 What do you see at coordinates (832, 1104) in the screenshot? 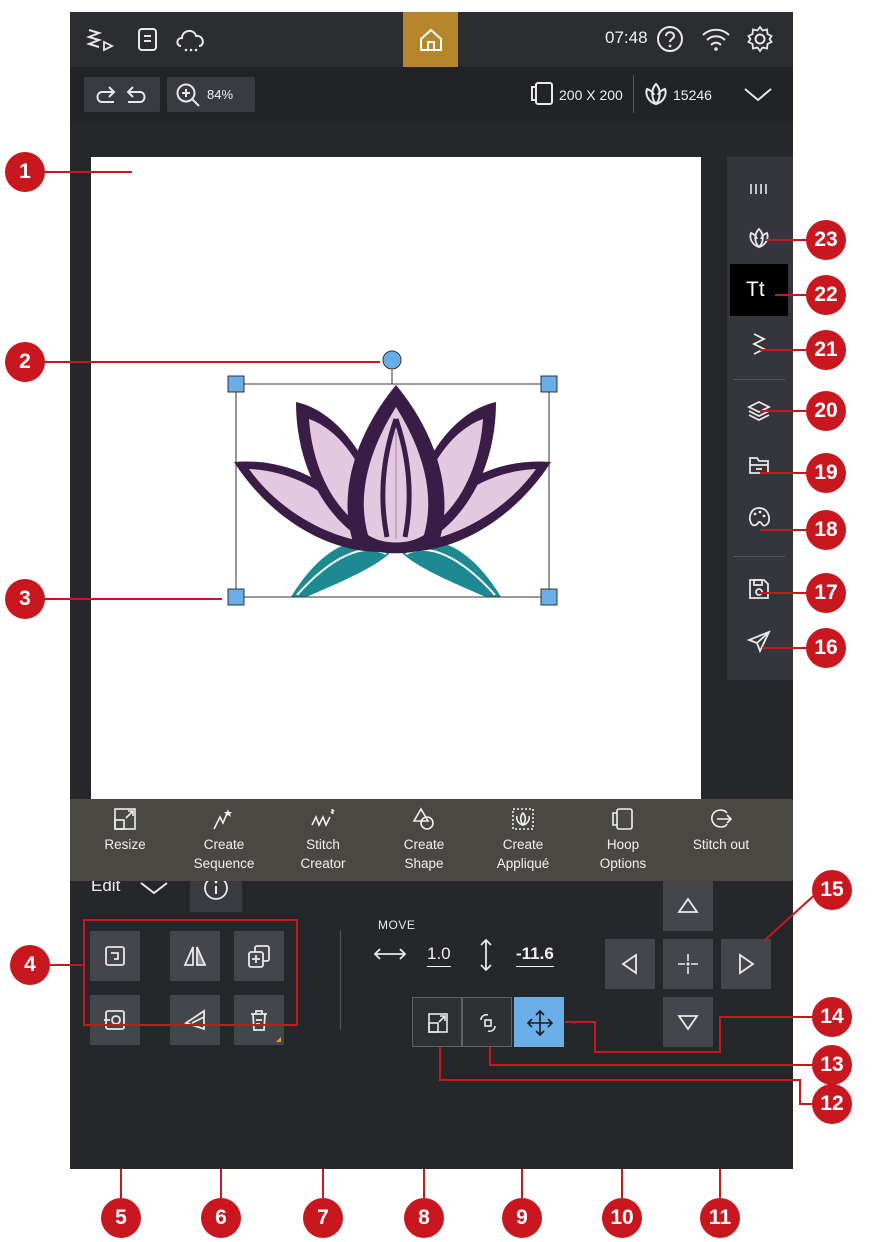
I see `callout-12: 12` at bounding box center [832, 1104].